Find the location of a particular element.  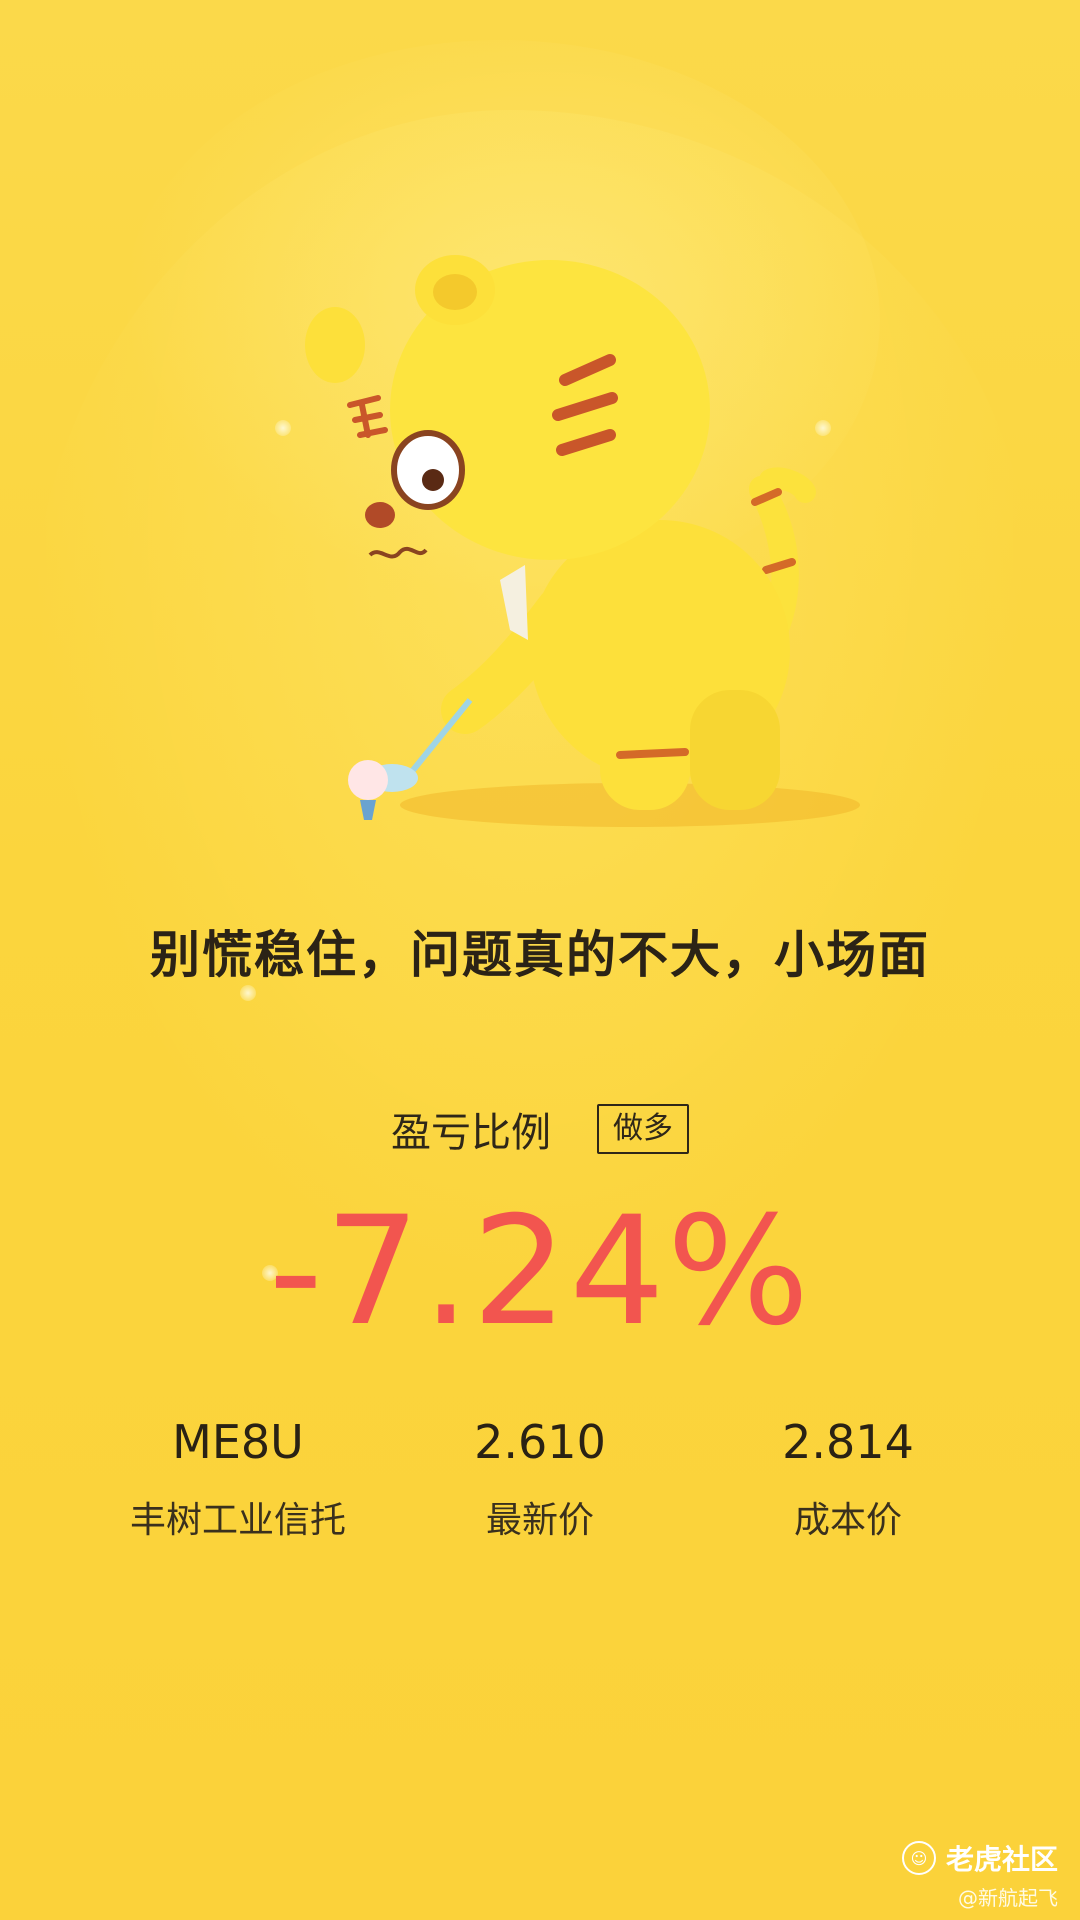

stat-value: ME8U is located at coordinates (238, 1442).